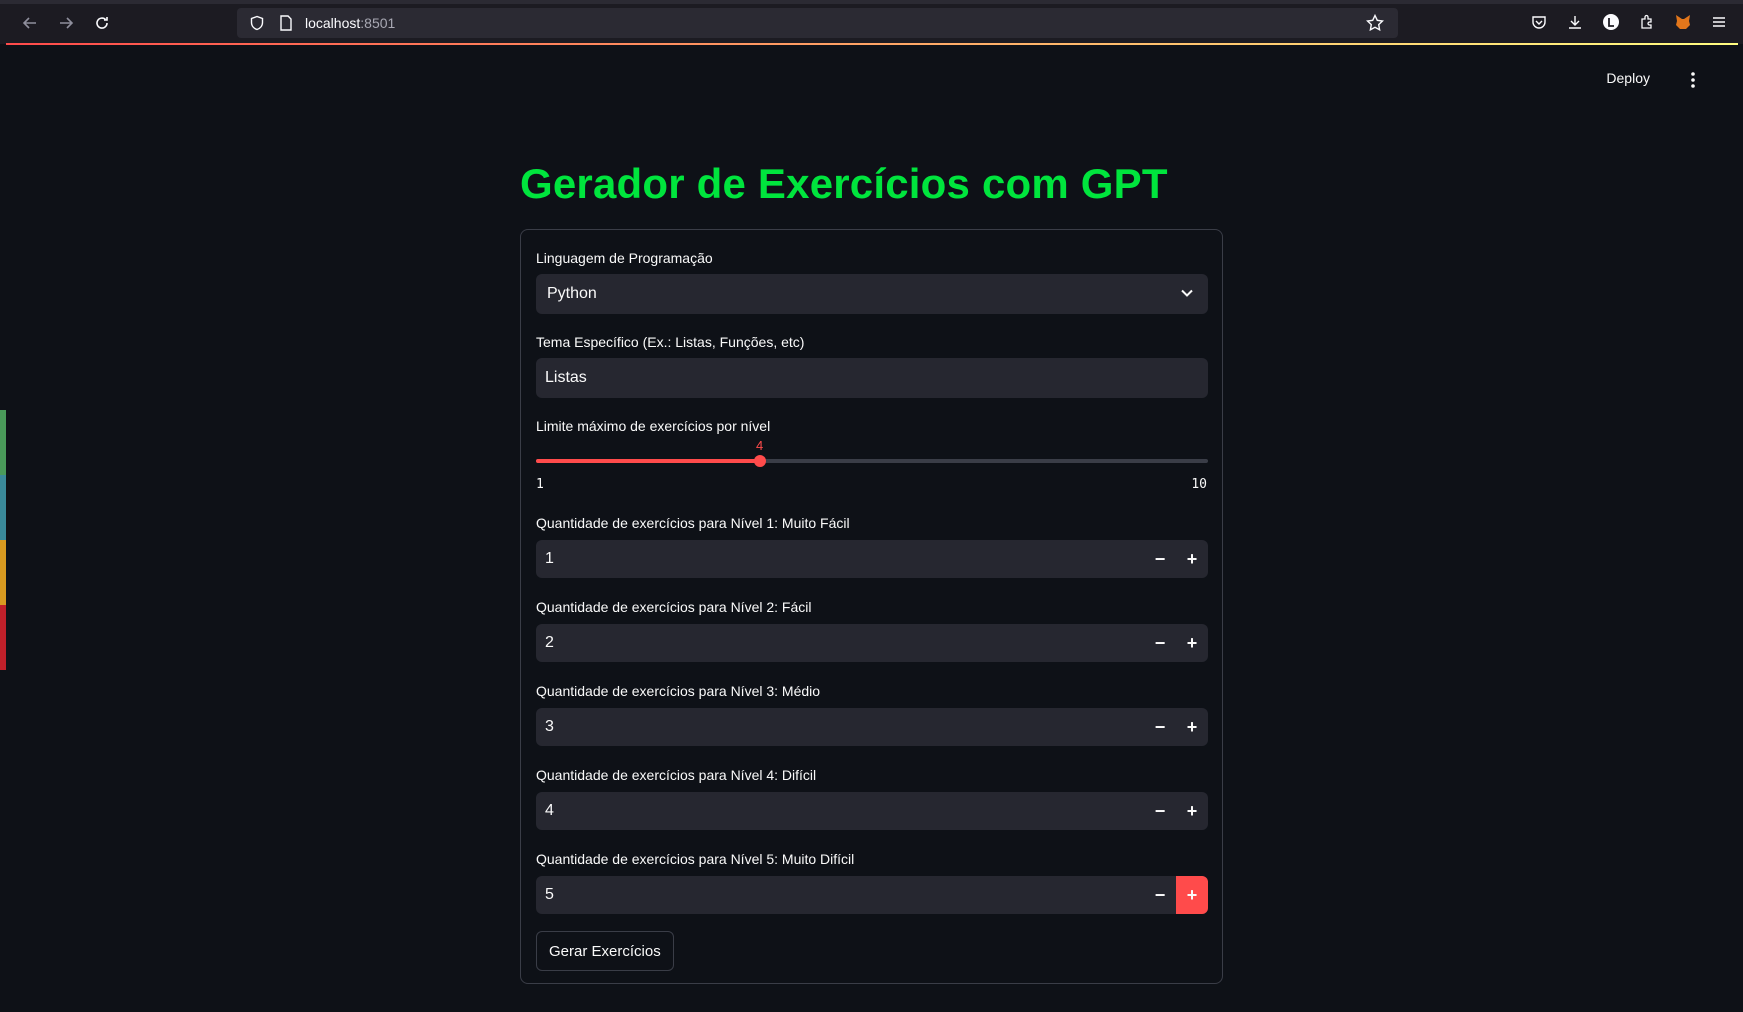 This screenshot has height=1012, width=1743. I want to click on page-title: Gerador de Exercícios com GPT, so click(844, 183).